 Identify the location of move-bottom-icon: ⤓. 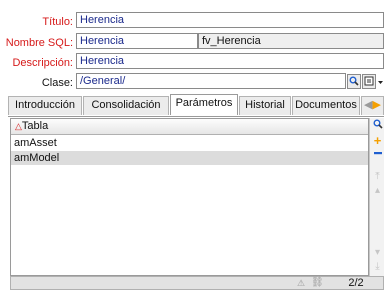
(377, 266).